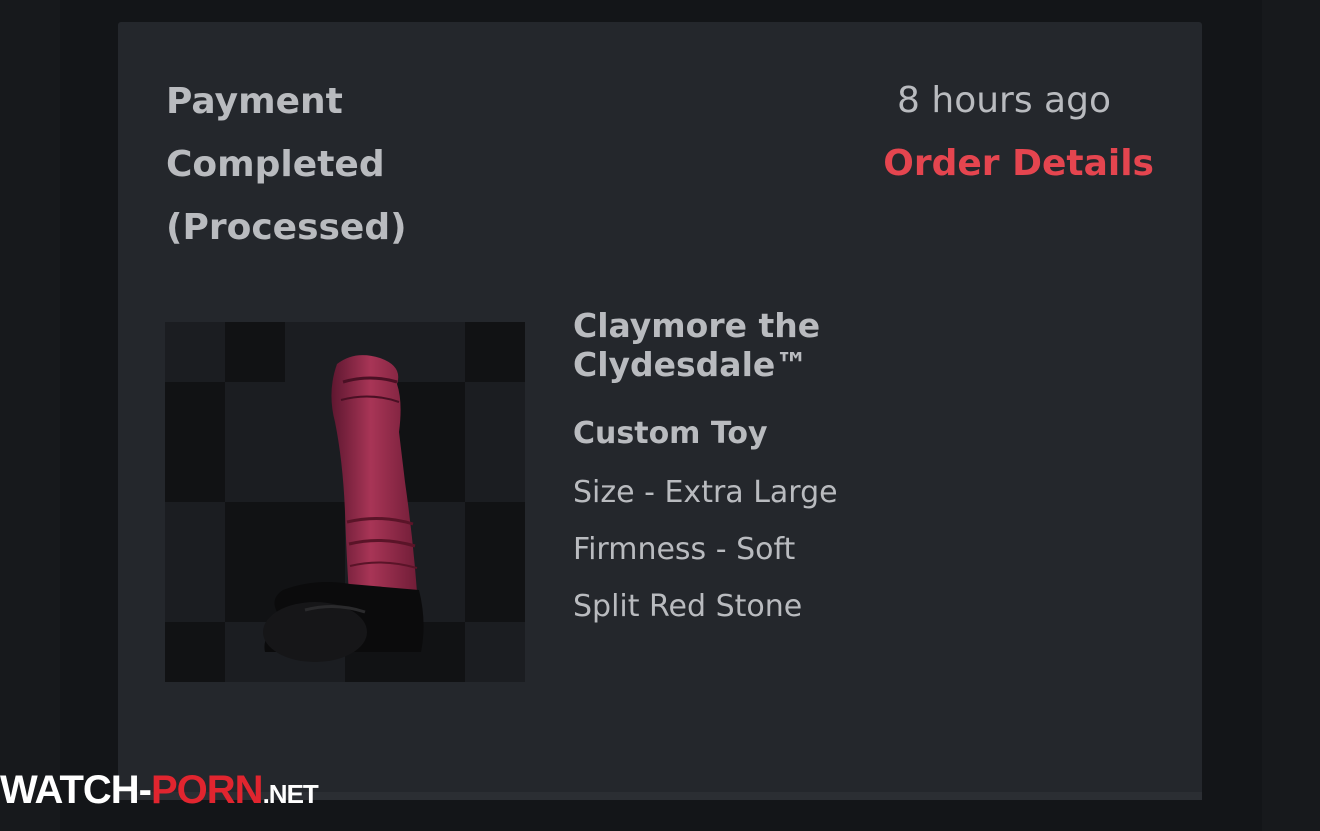 Image resolution: width=1320 pixels, height=831 pixels. Describe the element at coordinates (688, 606) in the screenshot. I see `product-option-color: Split Red Stone` at that location.